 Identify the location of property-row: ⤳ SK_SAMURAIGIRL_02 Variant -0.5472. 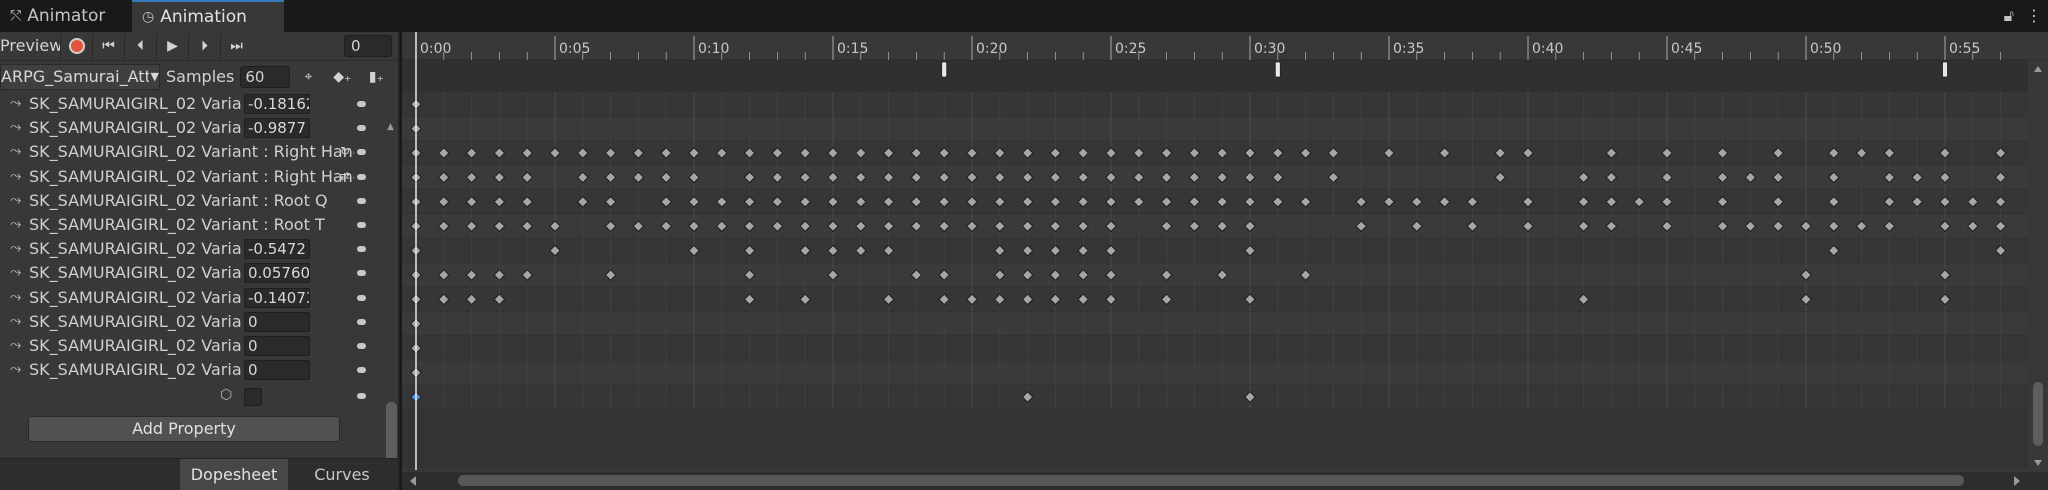
(191, 249).